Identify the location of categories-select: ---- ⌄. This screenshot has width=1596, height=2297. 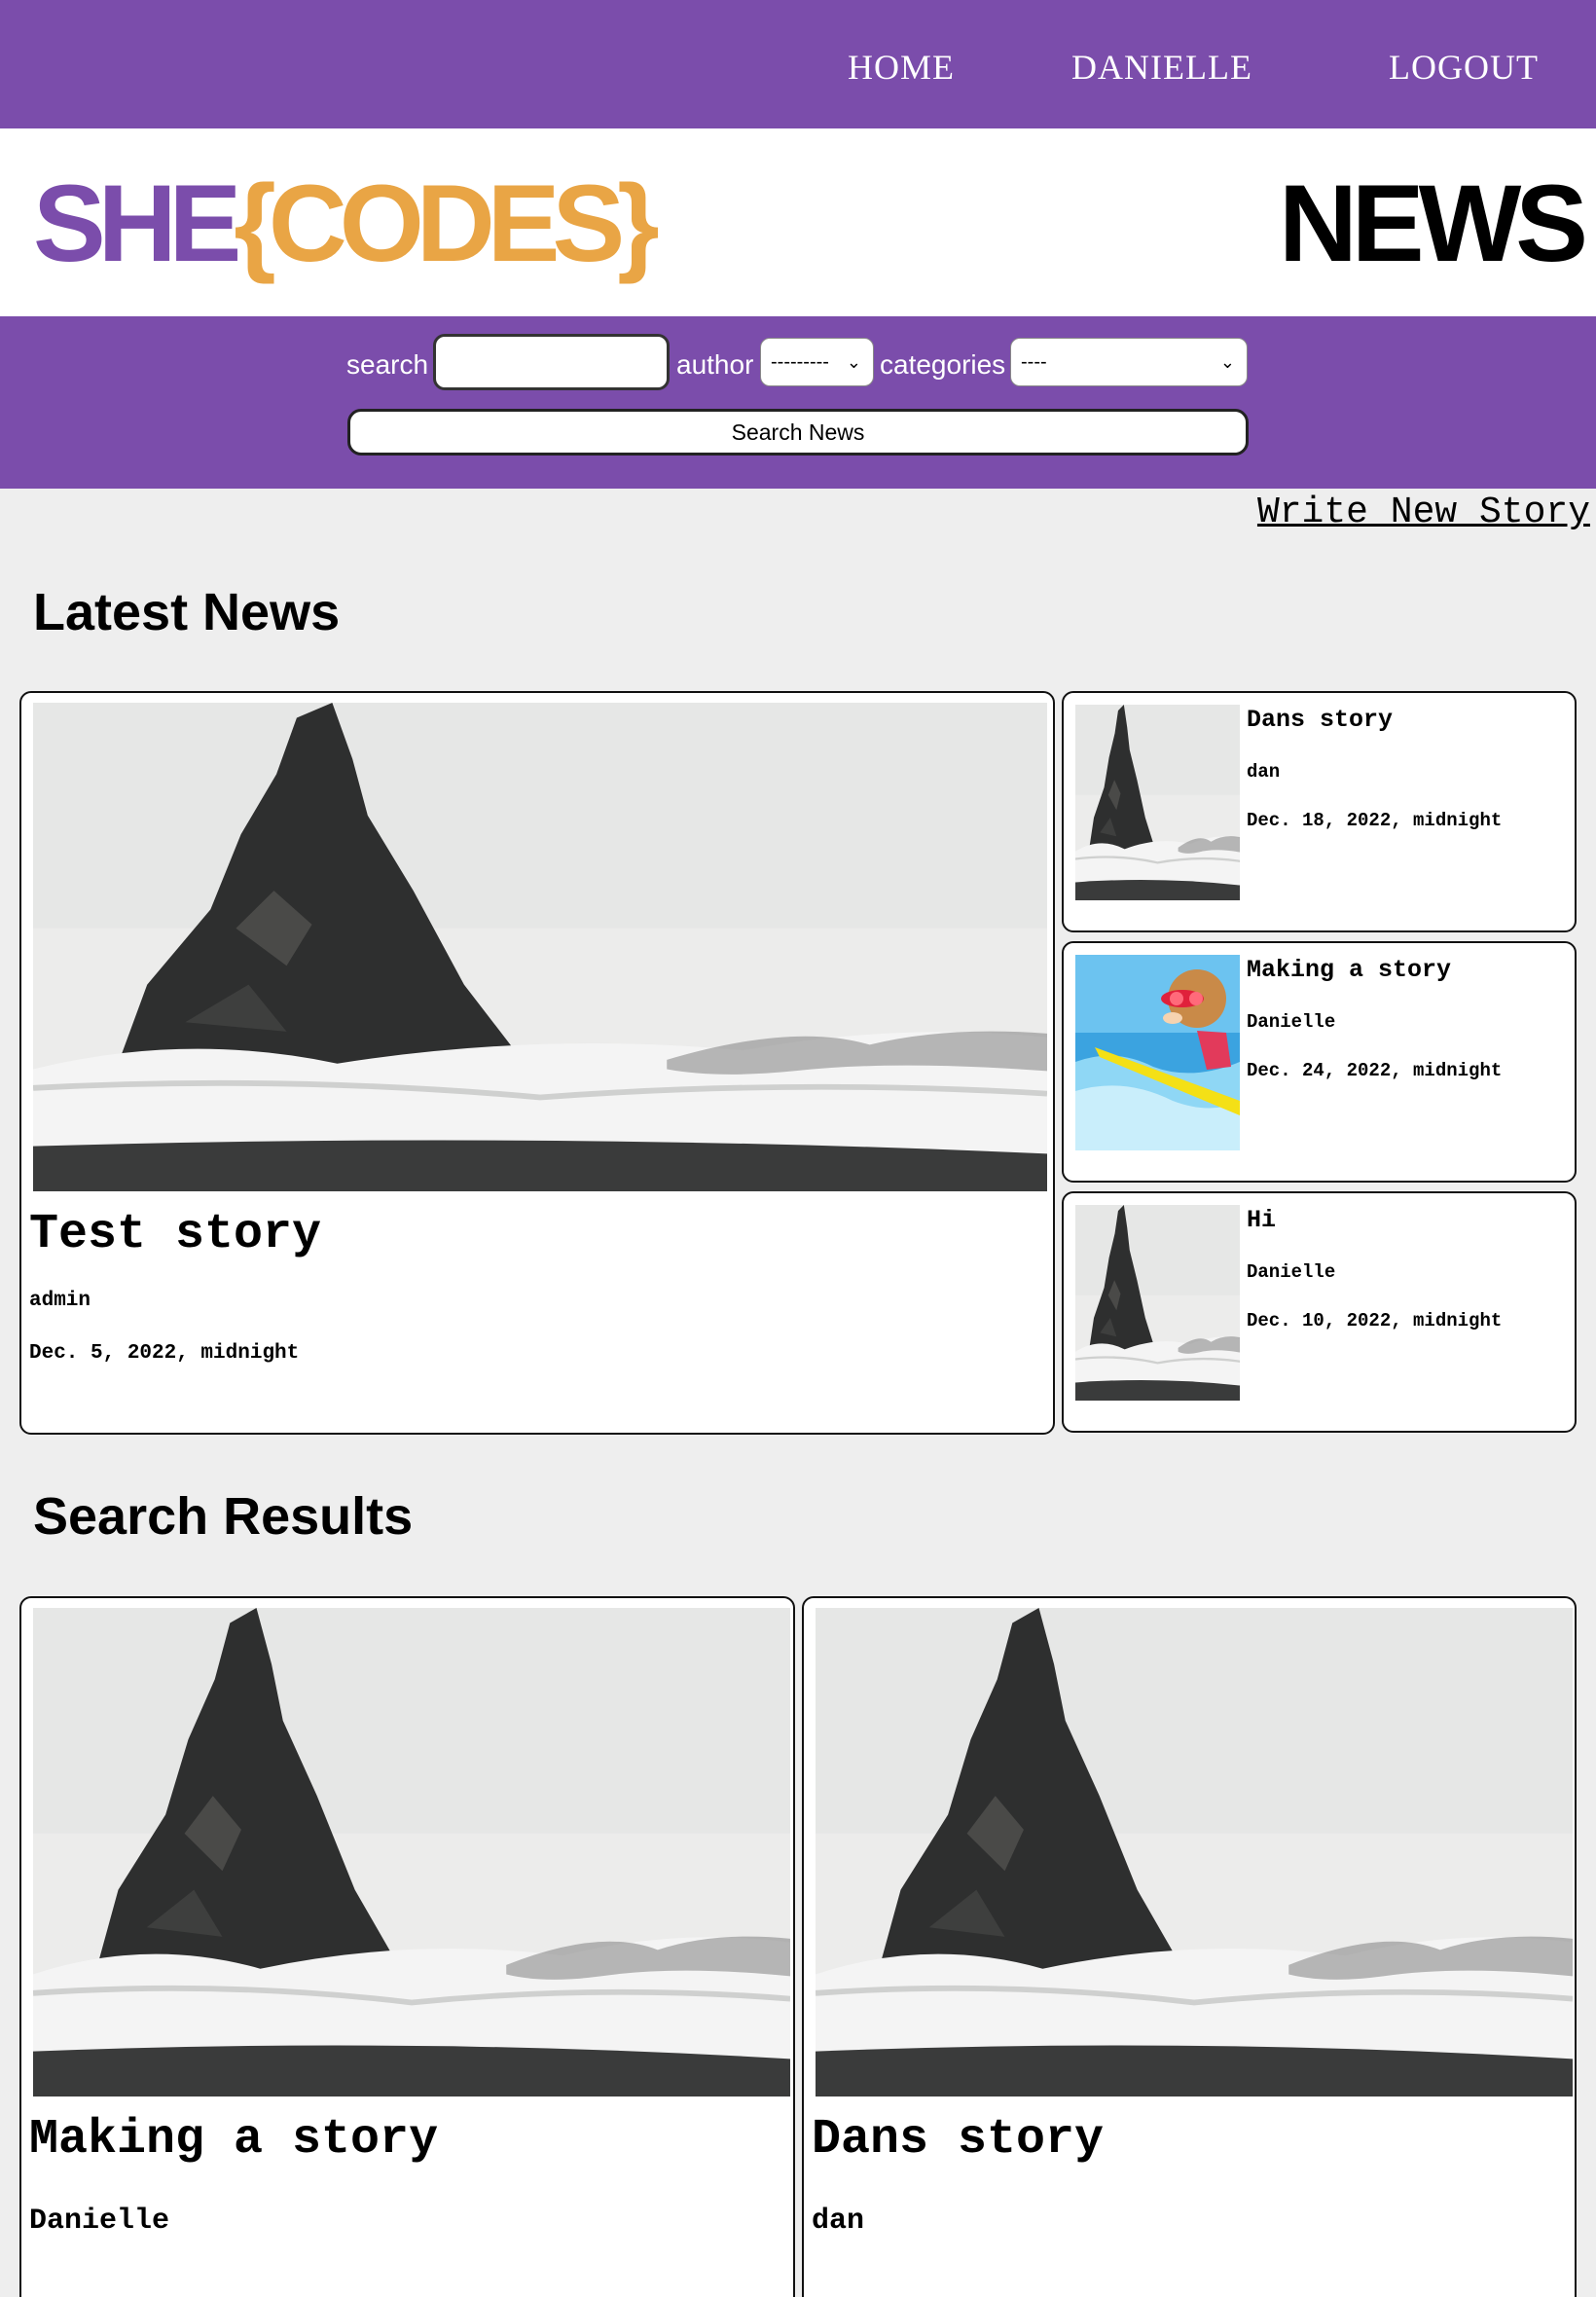
(1129, 362).